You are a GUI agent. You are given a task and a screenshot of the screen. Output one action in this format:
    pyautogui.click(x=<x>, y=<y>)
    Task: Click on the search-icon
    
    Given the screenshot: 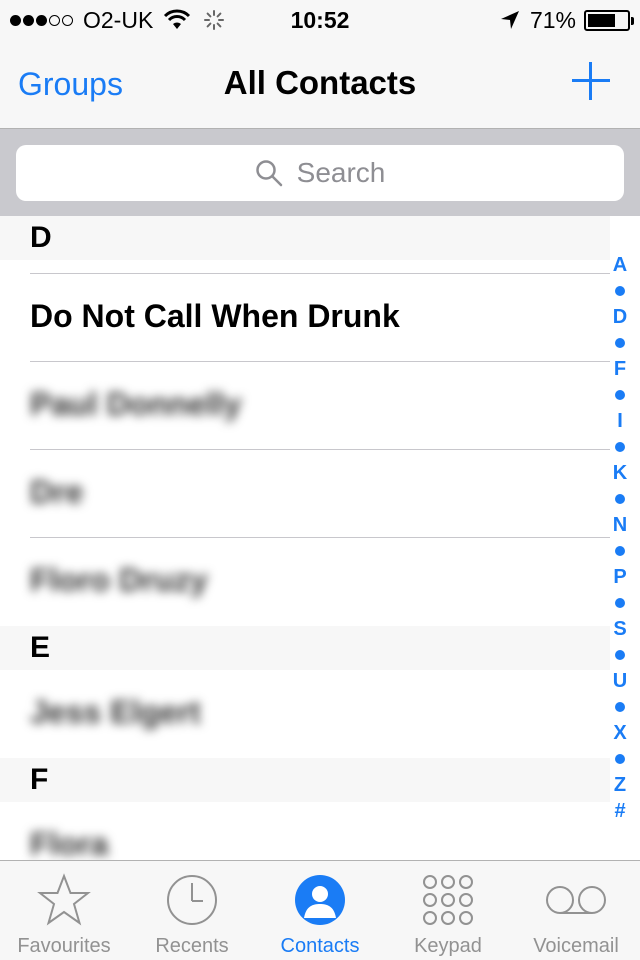 What is the action you would take?
    pyautogui.click(x=268, y=173)
    